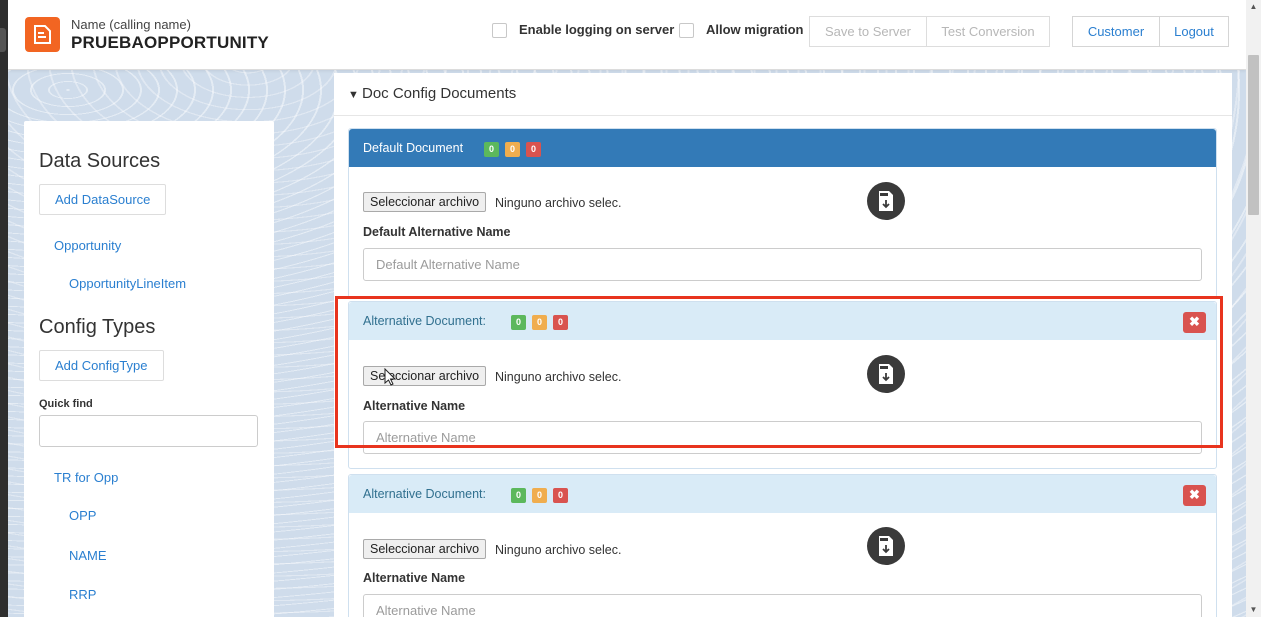 This screenshot has height=617, width=1261. Describe the element at coordinates (170, 42) in the screenshot. I see `app-title: PRUEBAOPPORTUNITY` at that location.